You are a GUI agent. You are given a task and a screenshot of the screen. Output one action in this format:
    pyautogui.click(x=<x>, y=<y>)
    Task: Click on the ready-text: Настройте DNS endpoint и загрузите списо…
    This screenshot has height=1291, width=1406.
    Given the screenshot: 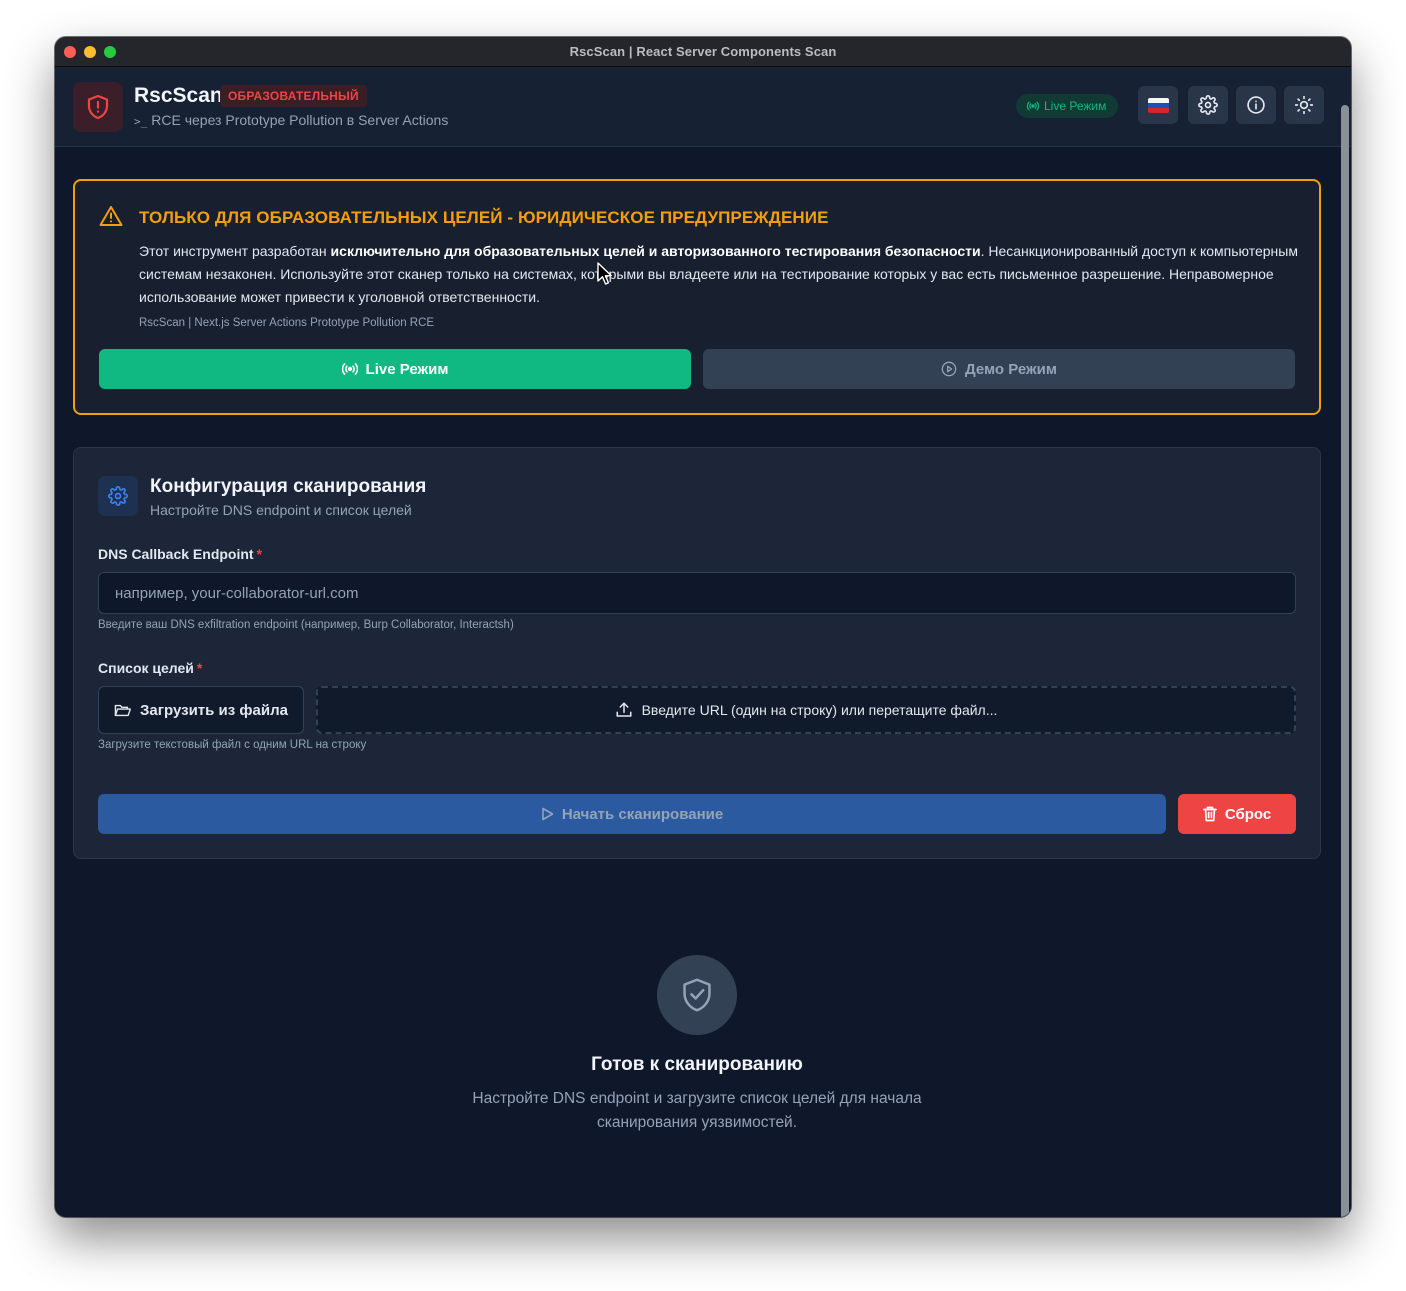 What is the action you would take?
    pyautogui.click(x=697, y=1110)
    